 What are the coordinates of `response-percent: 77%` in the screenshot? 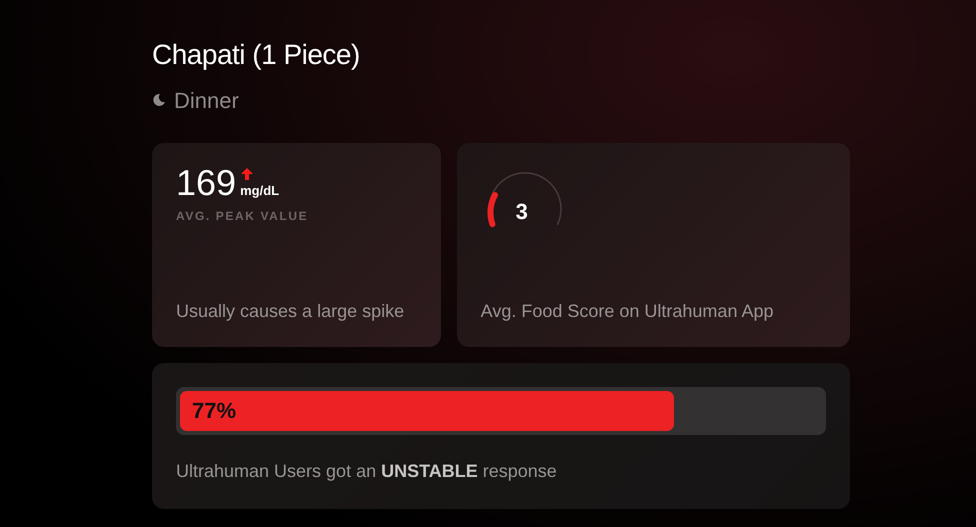 It's located at (214, 411).